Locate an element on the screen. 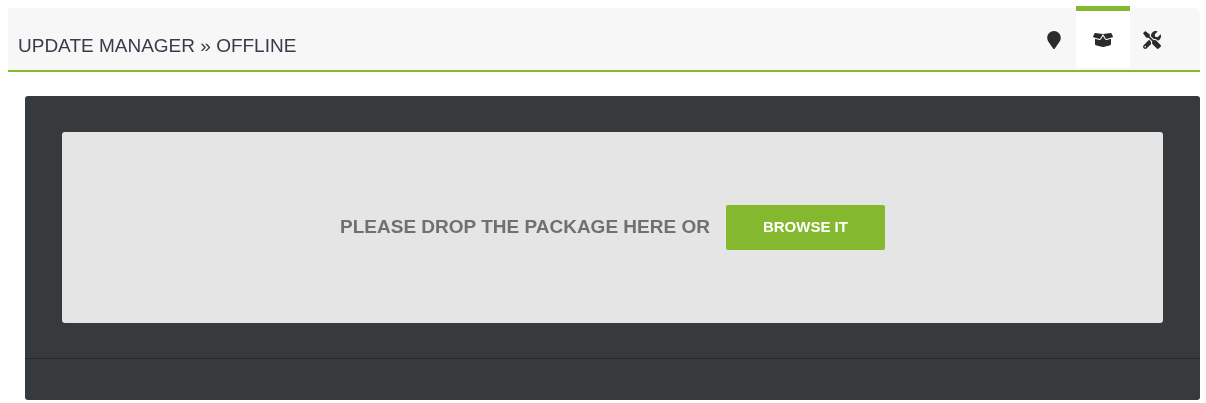 The image size is (1206, 403). tools-icon is located at coordinates (1152, 39).